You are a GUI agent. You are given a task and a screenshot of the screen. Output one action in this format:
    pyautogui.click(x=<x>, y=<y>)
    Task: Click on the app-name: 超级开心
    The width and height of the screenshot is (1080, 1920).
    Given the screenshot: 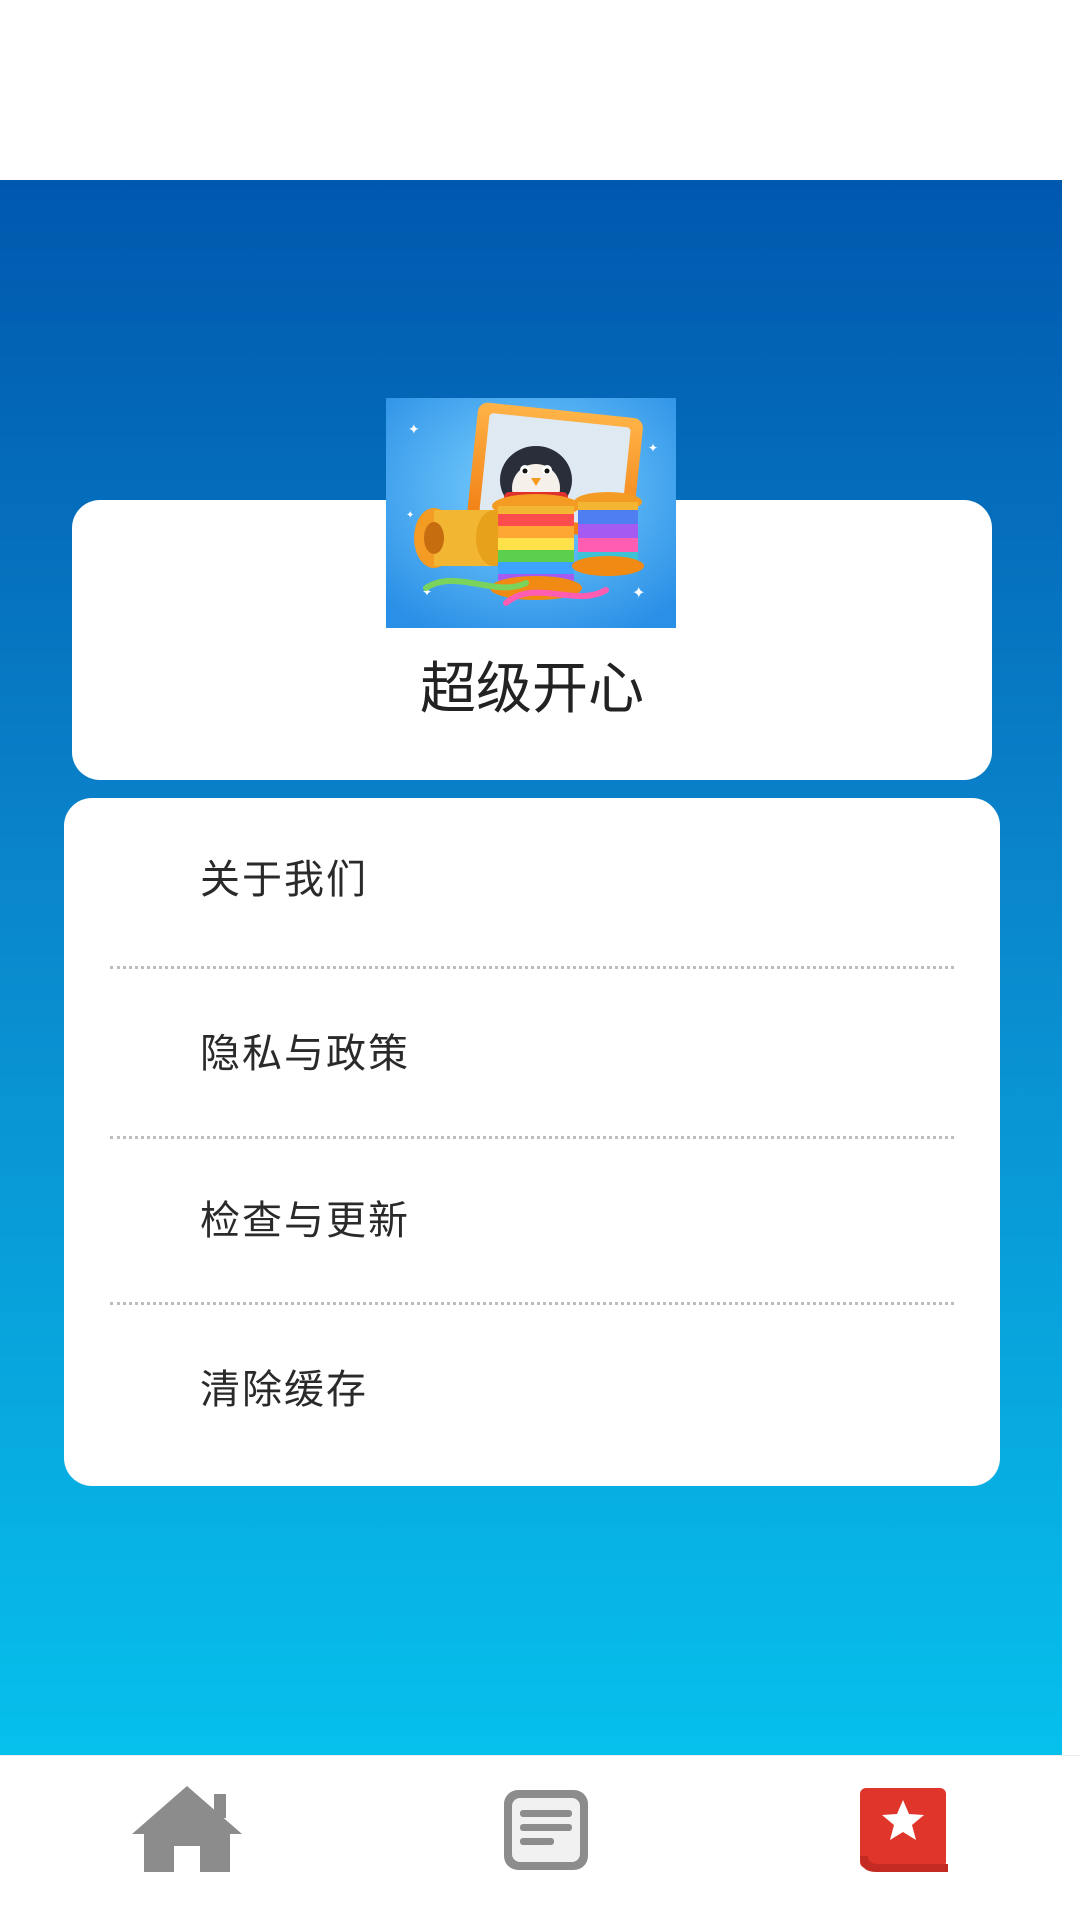 What is the action you would take?
    pyautogui.click(x=532, y=689)
    